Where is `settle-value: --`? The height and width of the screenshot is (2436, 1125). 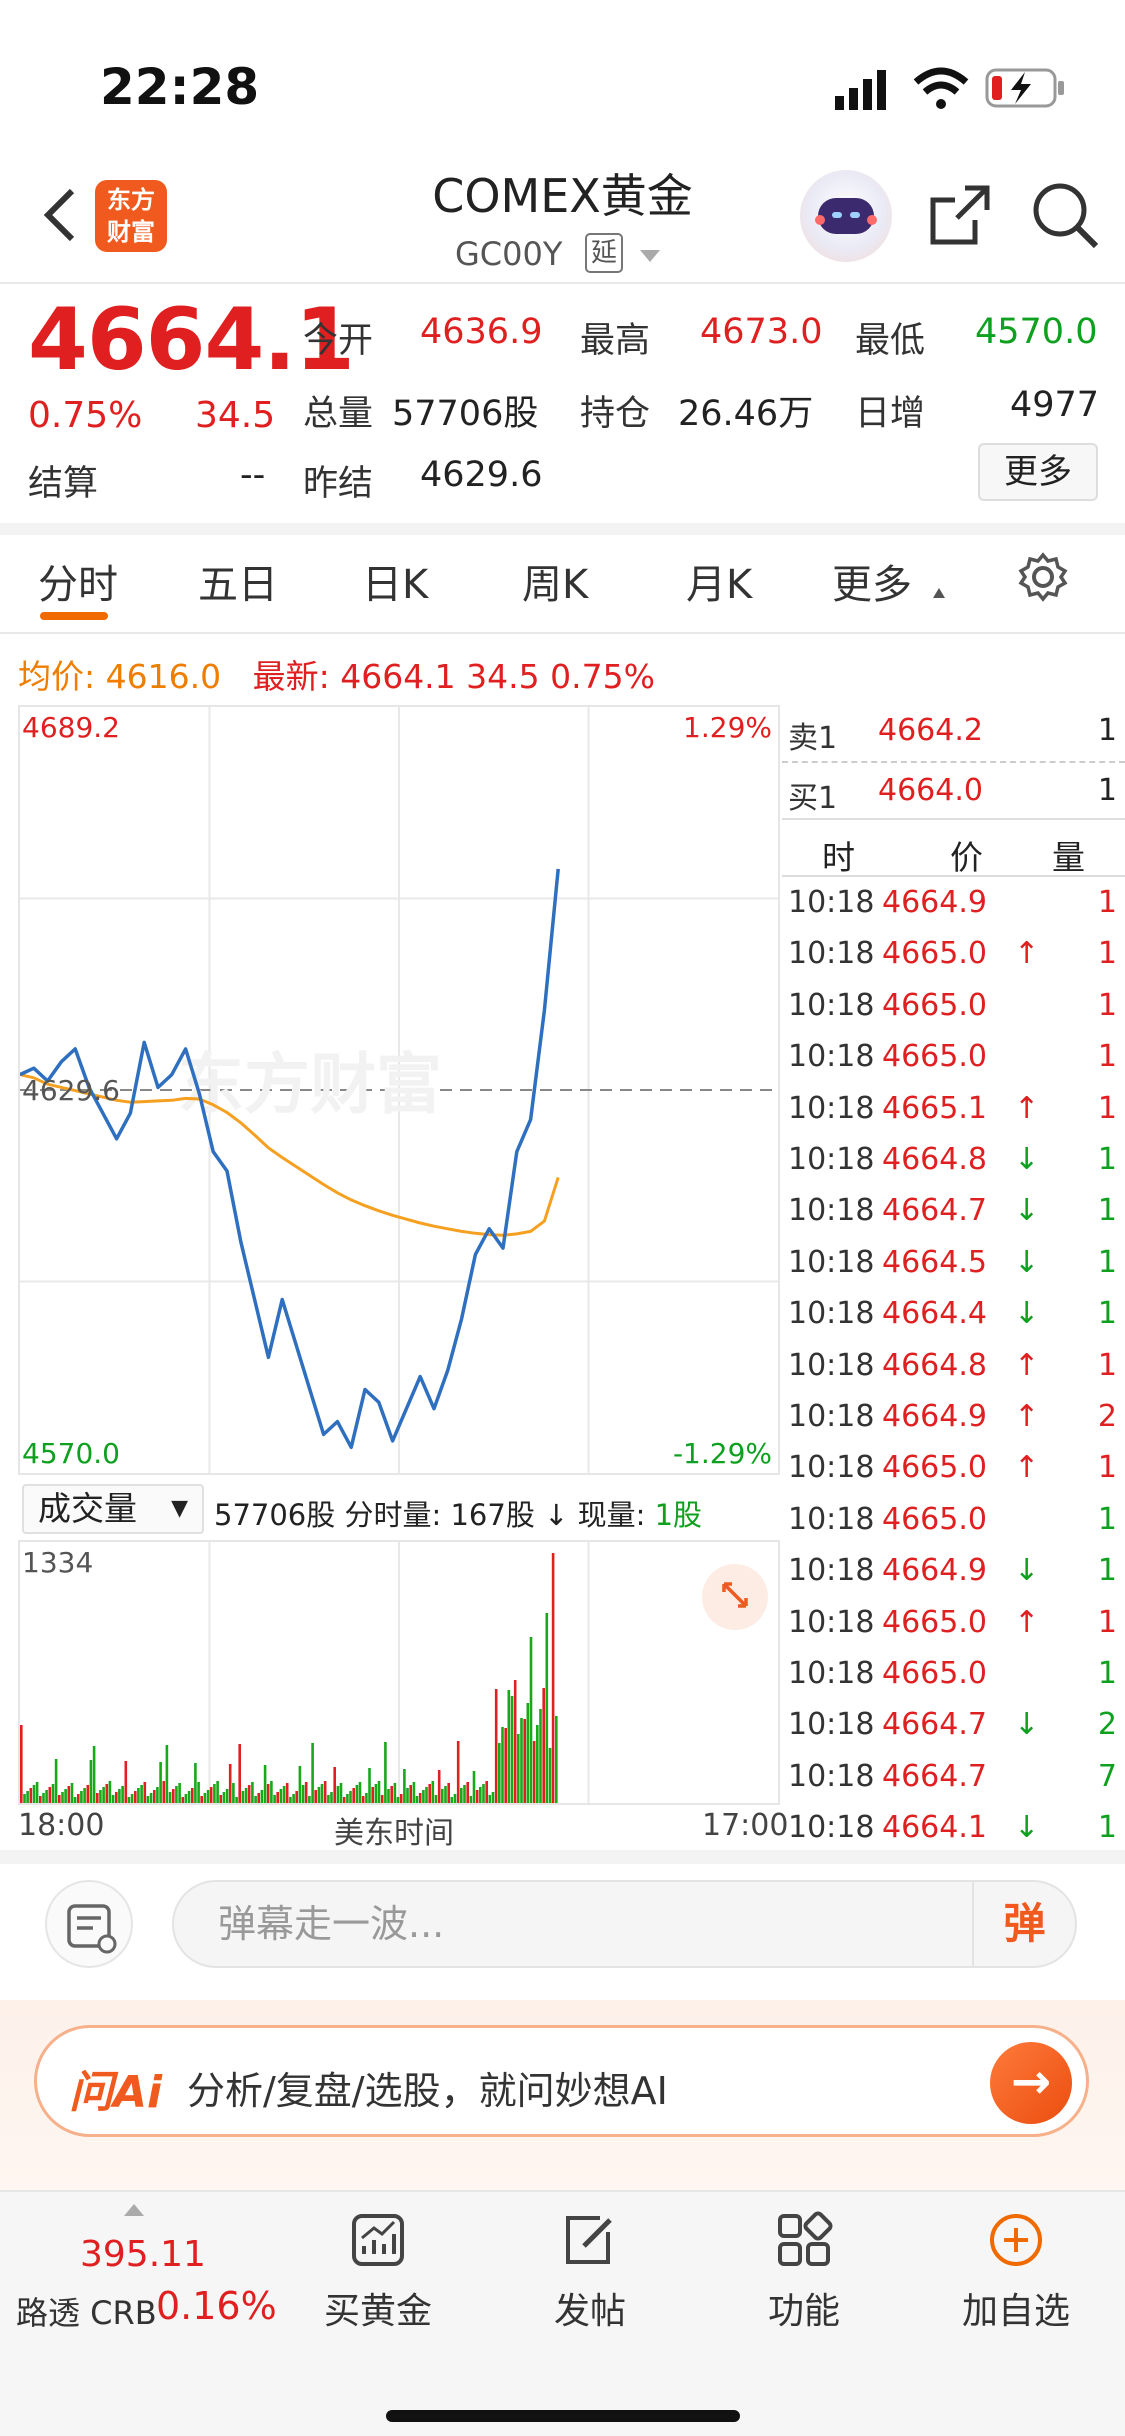
settle-value: -- is located at coordinates (253, 475).